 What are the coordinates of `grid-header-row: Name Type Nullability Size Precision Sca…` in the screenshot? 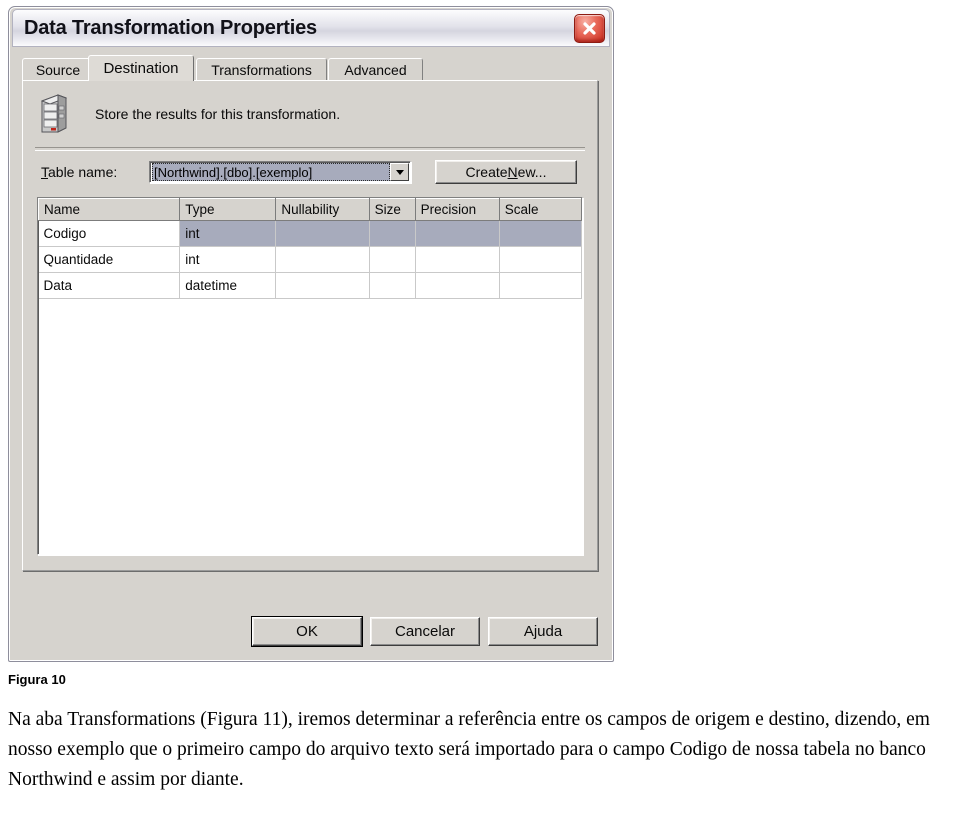 It's located at (310, 209).